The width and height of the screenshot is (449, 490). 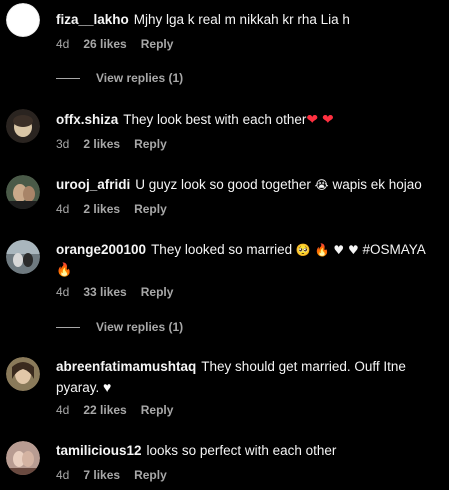 What do you see at coordinates (327, 250) in the screenshot?
I see `emoji-sequence-icon: 🥺 🔥 ♥ ♥` at bounding box center [327, 250].